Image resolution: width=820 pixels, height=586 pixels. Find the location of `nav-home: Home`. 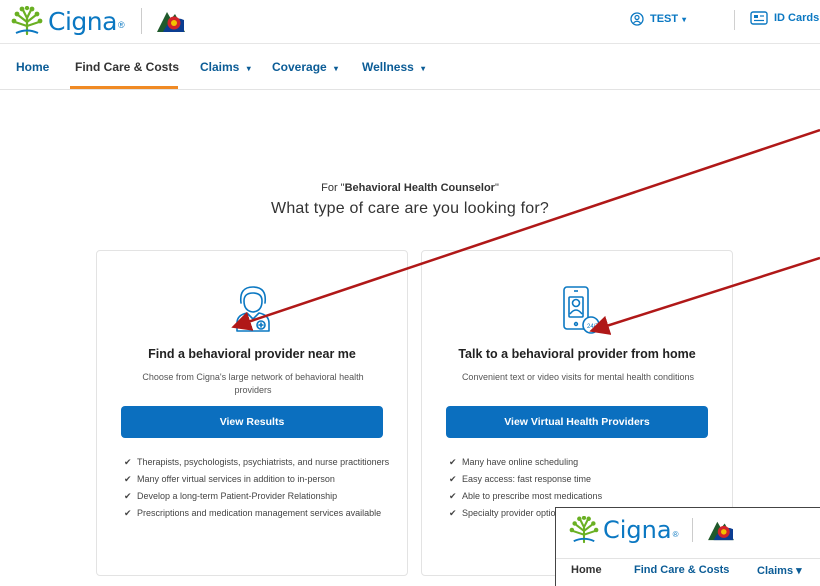

nav-home: Home is located at coordinates (32, 67).